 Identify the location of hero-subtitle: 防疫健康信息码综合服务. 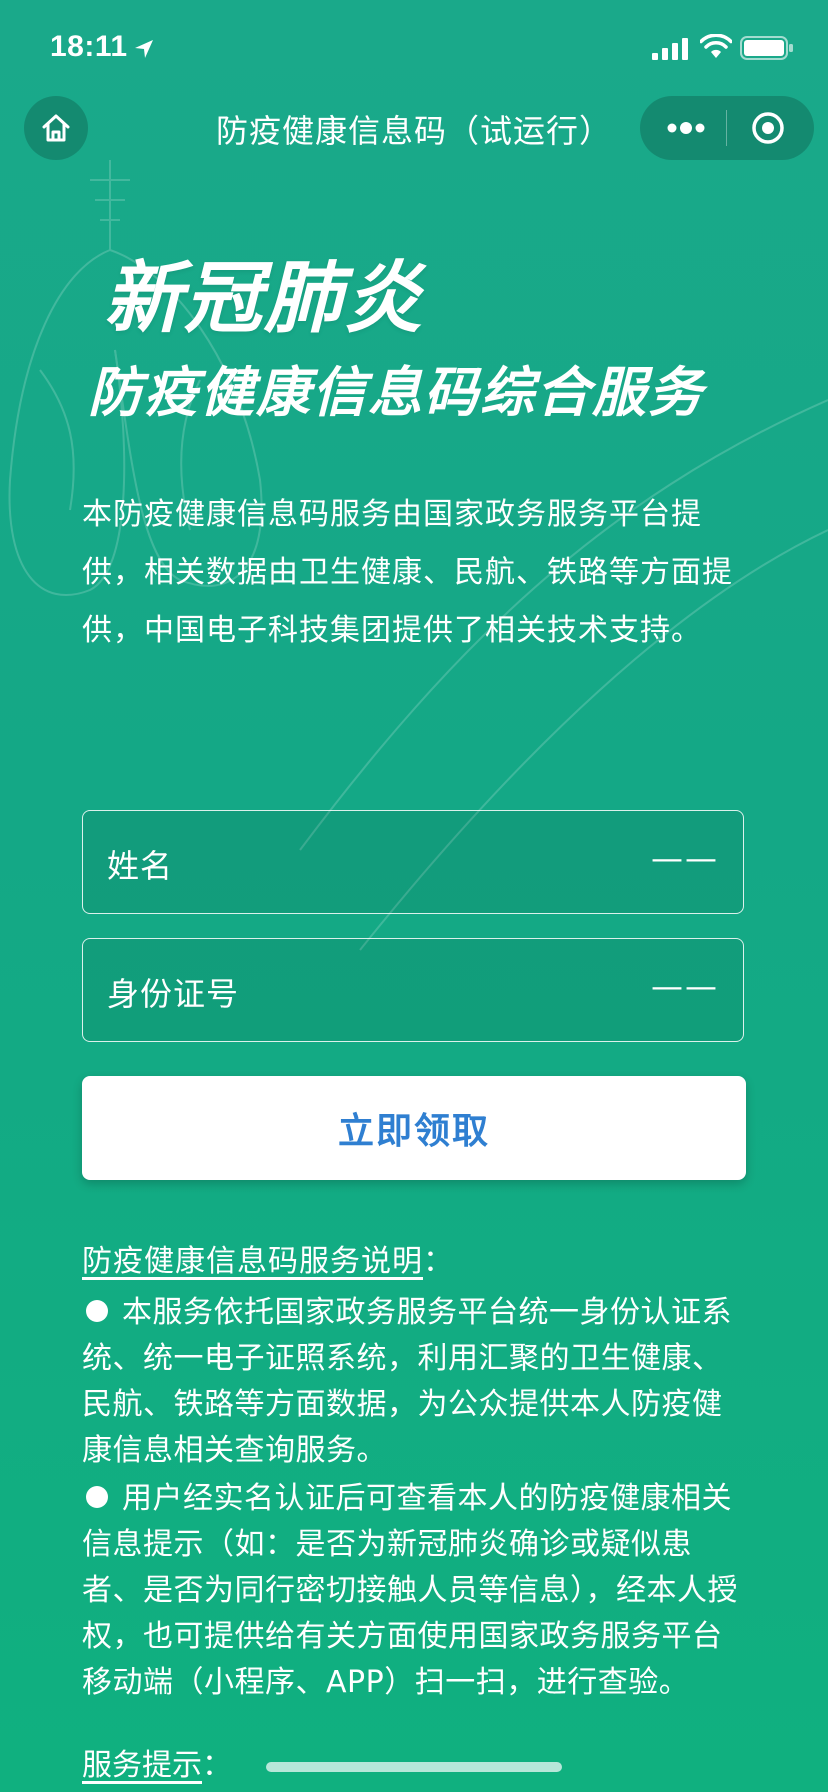
(396, 392).